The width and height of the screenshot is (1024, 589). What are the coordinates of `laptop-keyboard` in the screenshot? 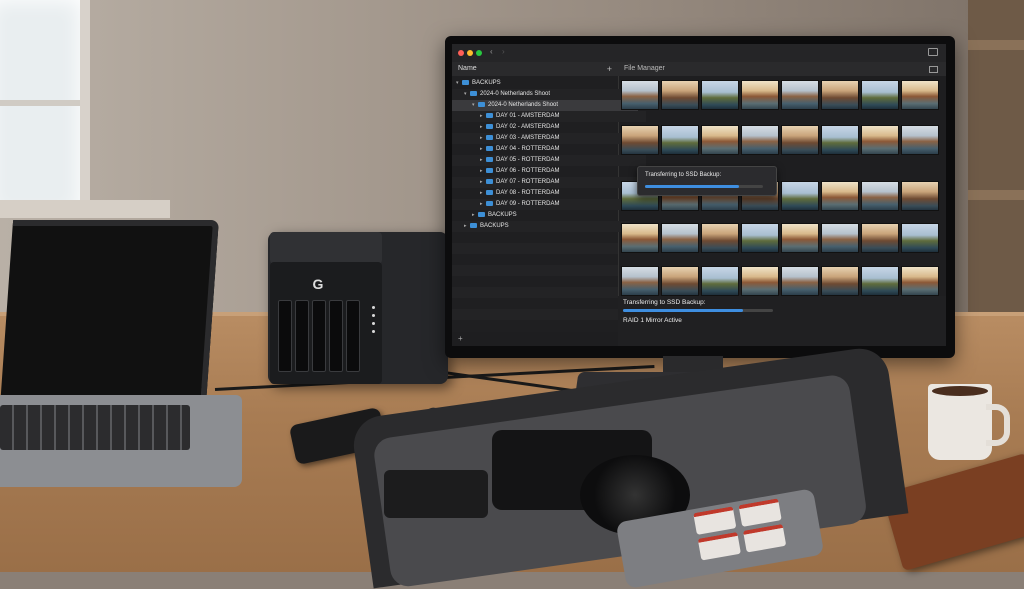 It's located at (95, 427).